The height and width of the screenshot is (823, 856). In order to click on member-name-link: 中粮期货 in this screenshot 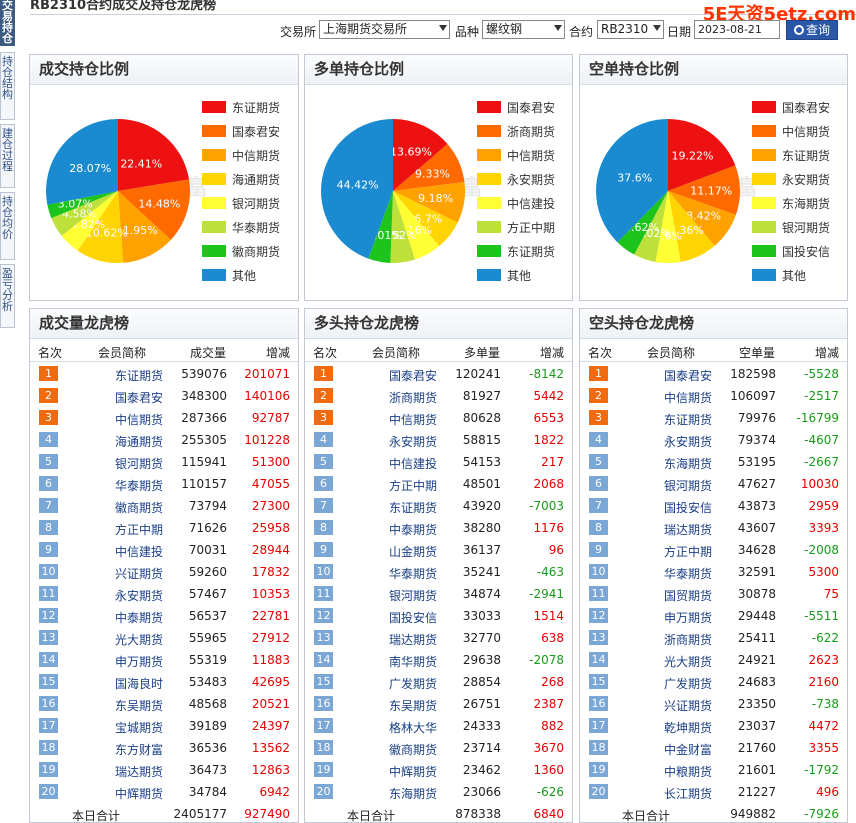, I will do `click(688, 771)`.